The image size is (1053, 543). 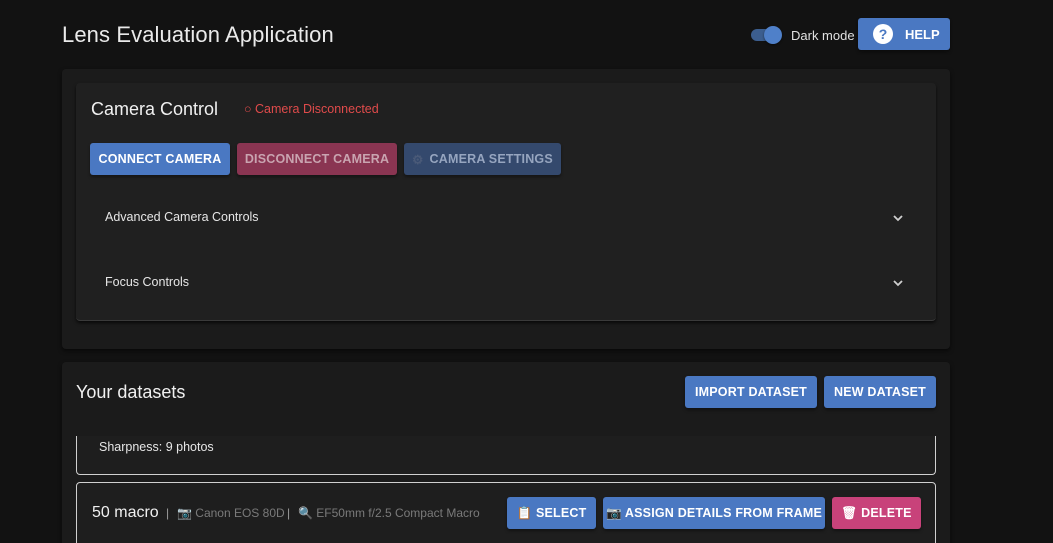 I want to click on camera-control-title: Camera Control, so click(x=155, y=109).